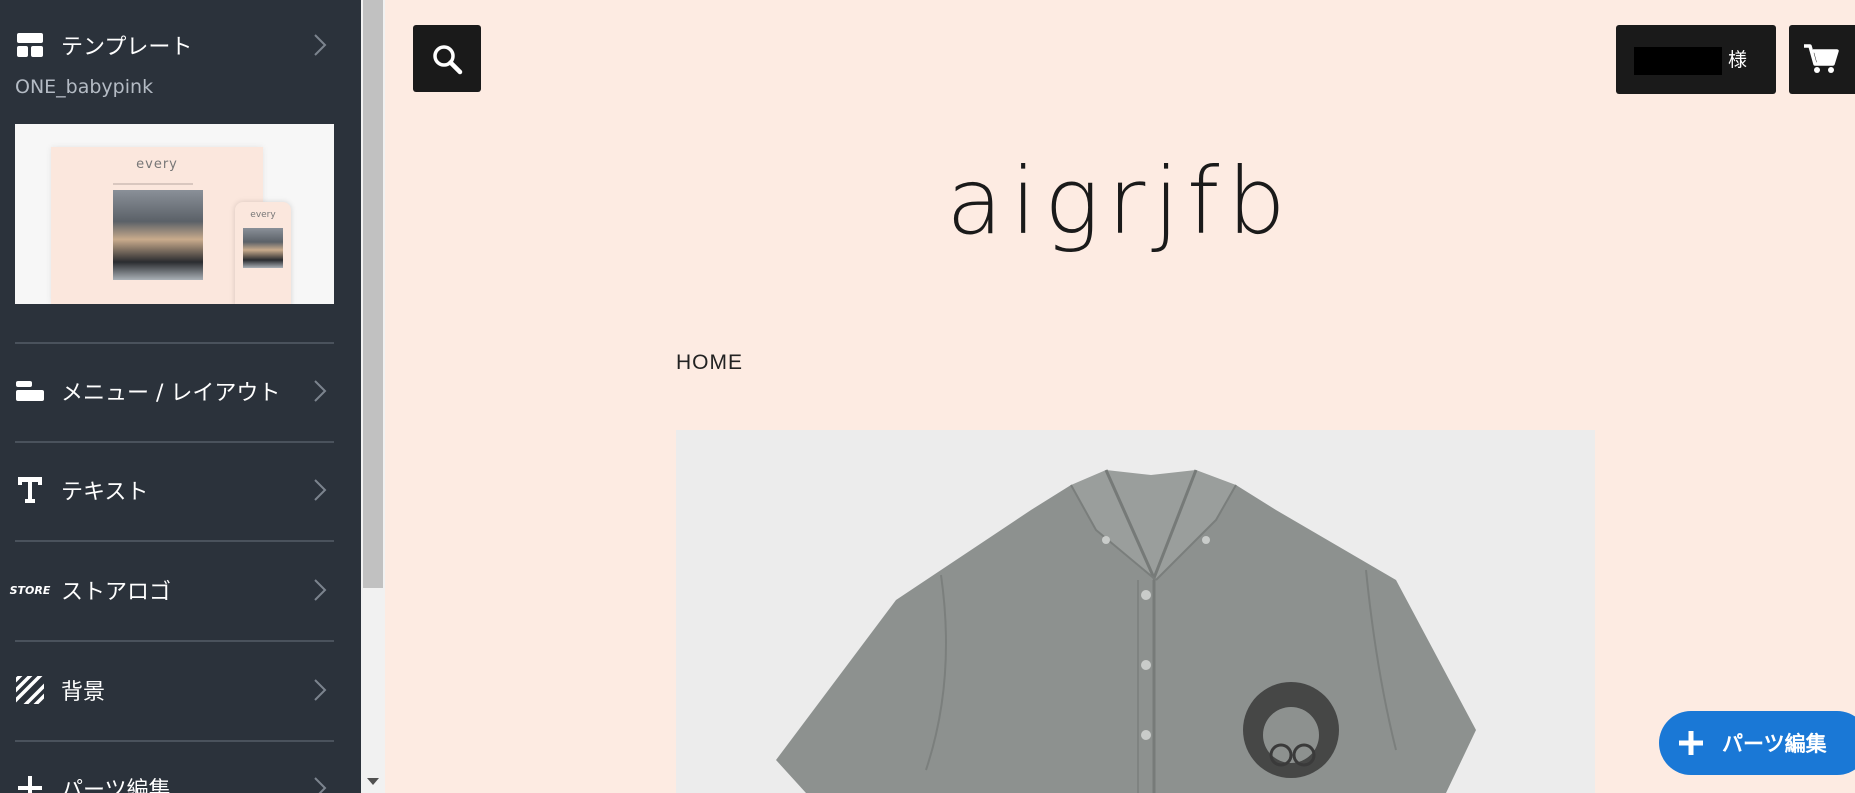  Describe the element at coordinates (30, 690) in the screenshot. I see `background-icon` at that location.